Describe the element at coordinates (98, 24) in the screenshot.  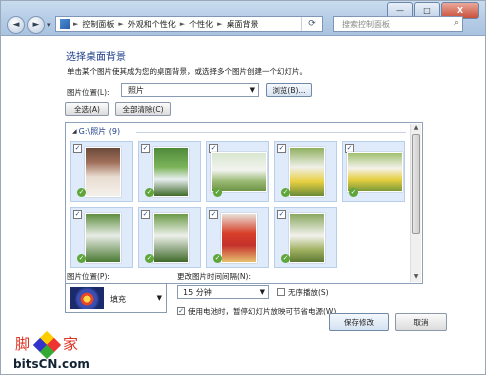
I see `breadcrumb-control-panel: 控制面板` at that location.